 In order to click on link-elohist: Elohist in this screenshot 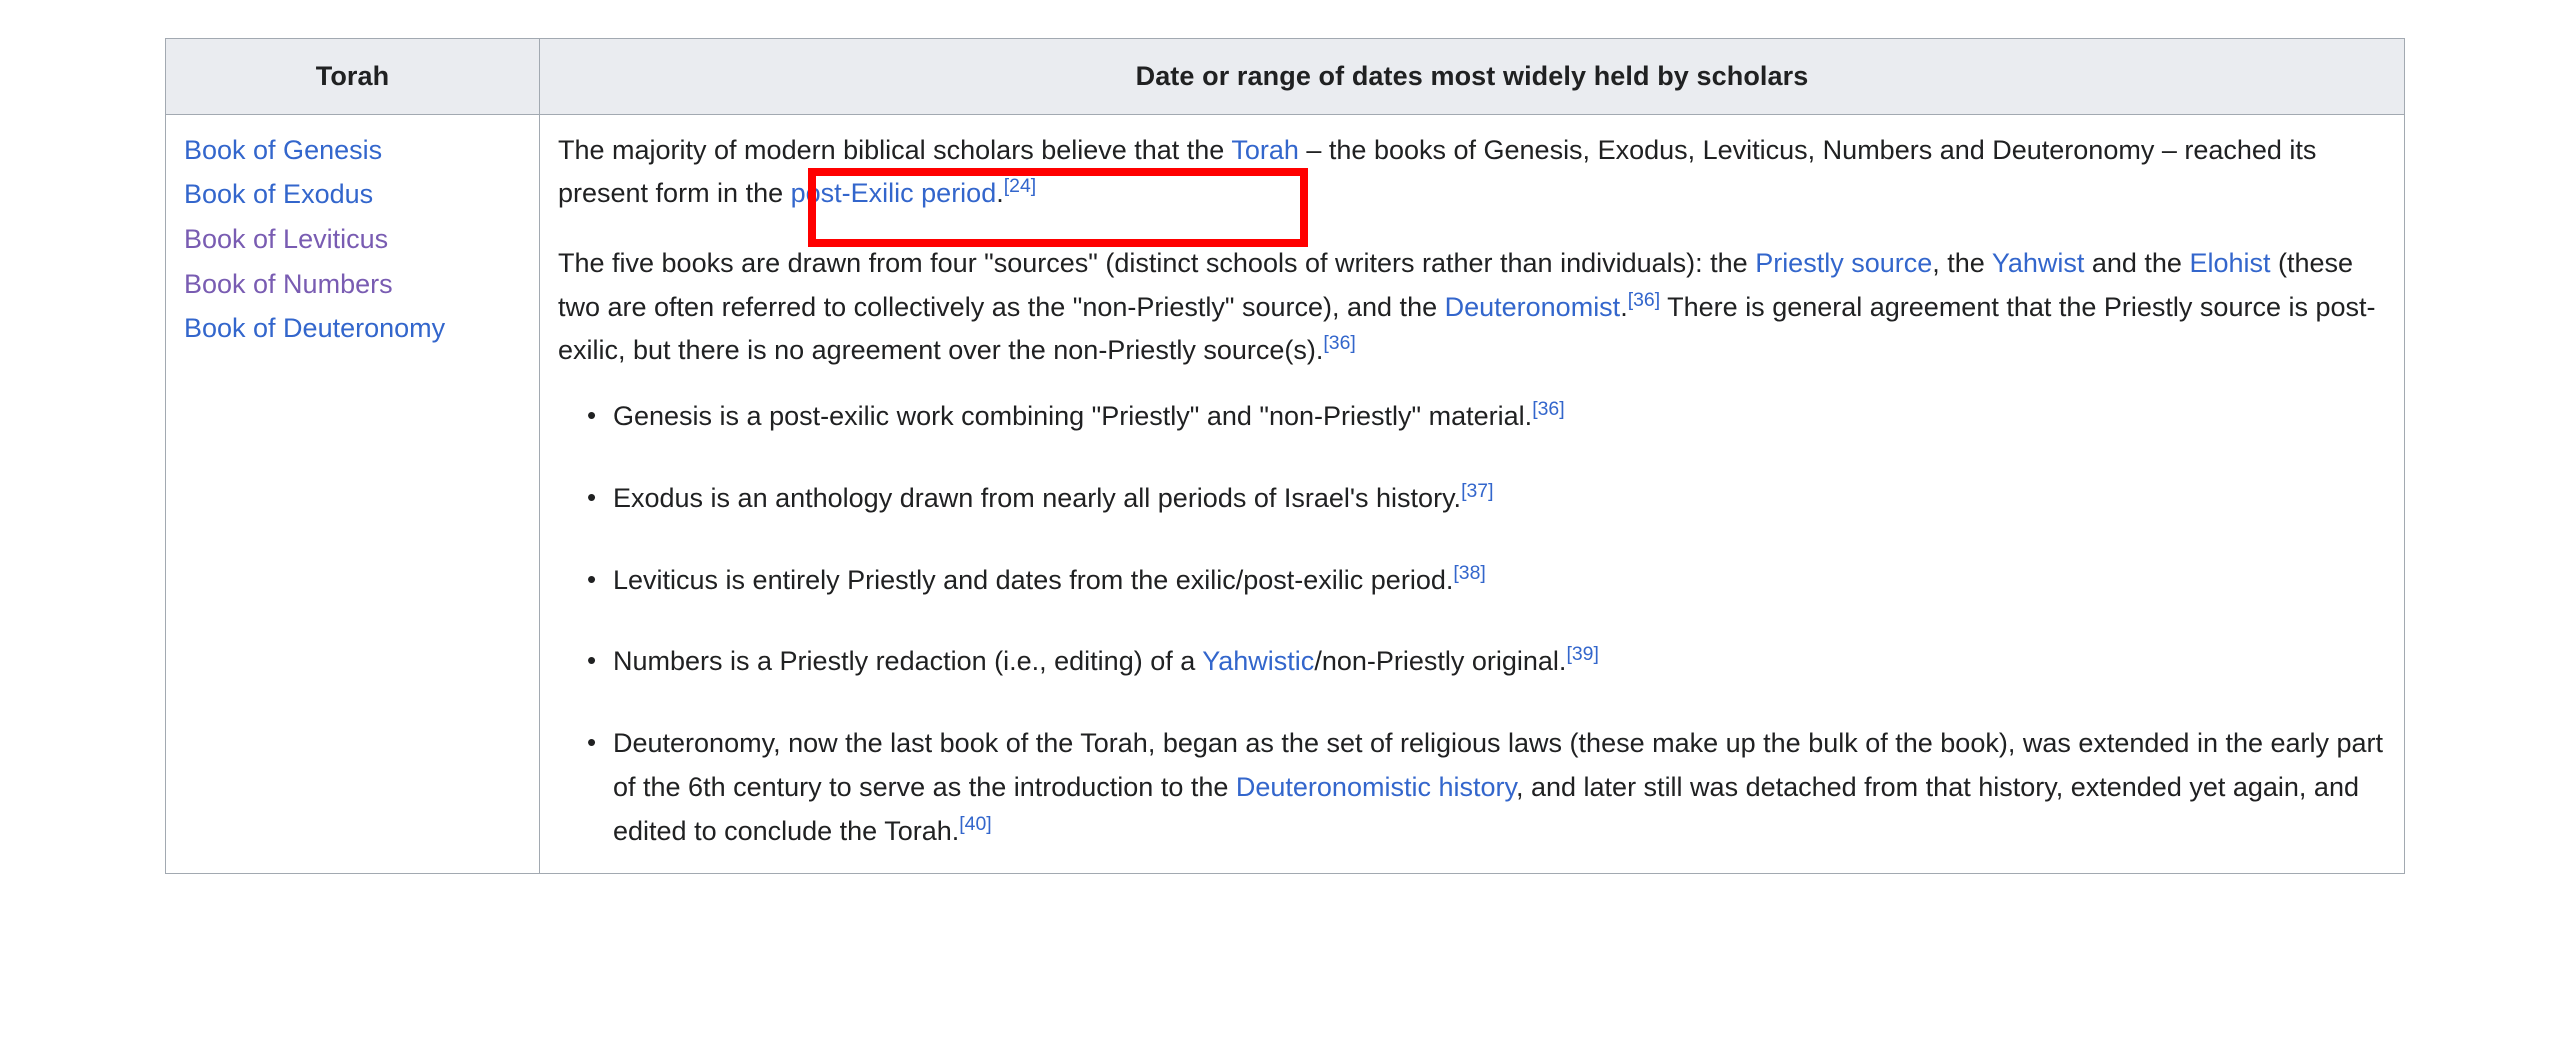, I will do `click(2229, 263)`.